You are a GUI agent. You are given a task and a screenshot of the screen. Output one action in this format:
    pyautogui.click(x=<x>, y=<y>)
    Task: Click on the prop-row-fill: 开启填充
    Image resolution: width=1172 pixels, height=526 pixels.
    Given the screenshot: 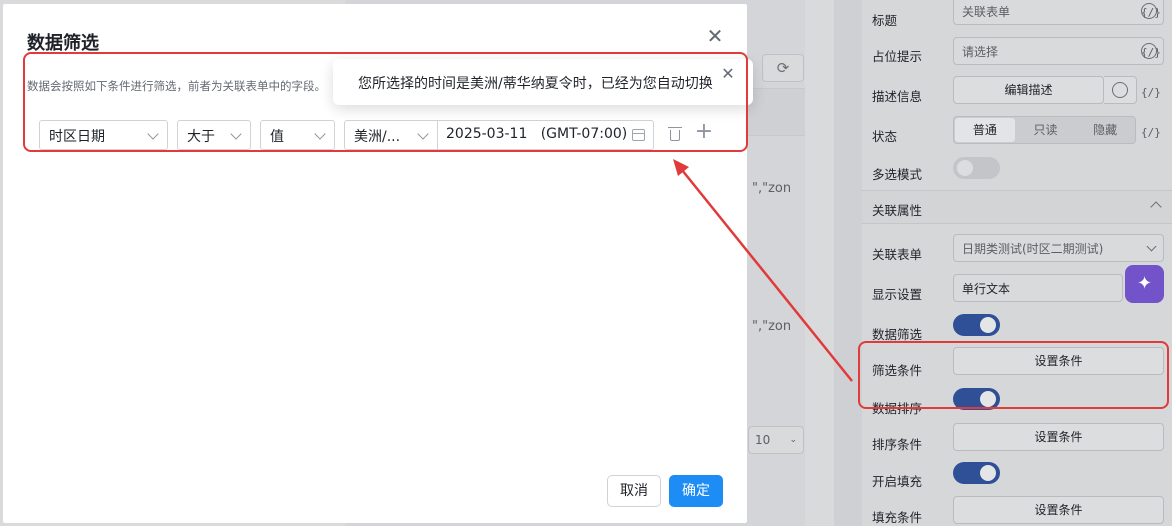 What is the action you would take?
    pyautogui.click(x=1017, y=479)
    